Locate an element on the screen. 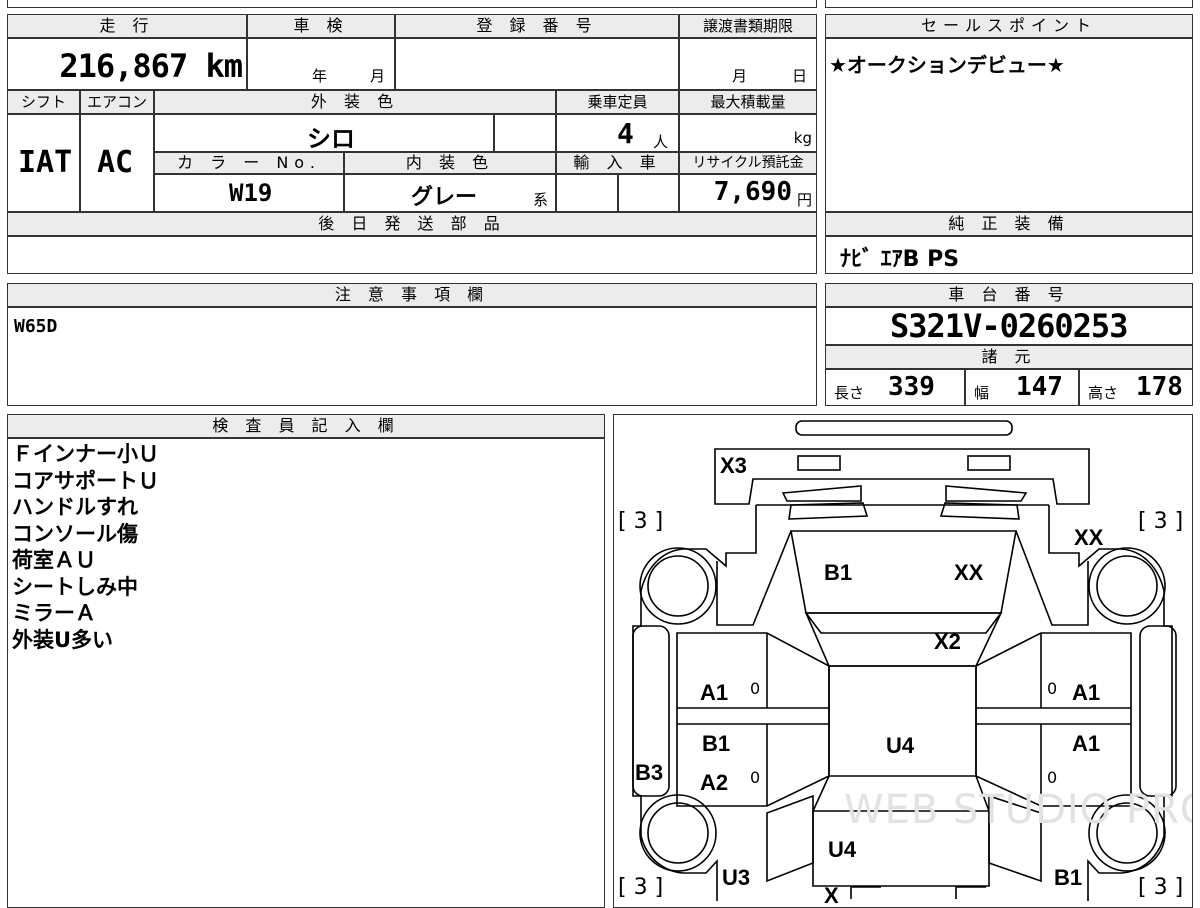  shift-value: IAT is located at coordinates (45, 162).